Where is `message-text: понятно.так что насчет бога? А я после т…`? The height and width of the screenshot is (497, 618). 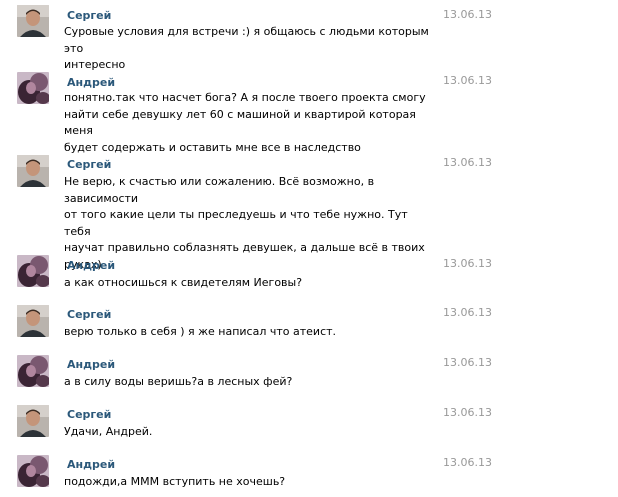 message-text: понятно.так что насчет бога? А я после т… is located at coordinates (245, 122).